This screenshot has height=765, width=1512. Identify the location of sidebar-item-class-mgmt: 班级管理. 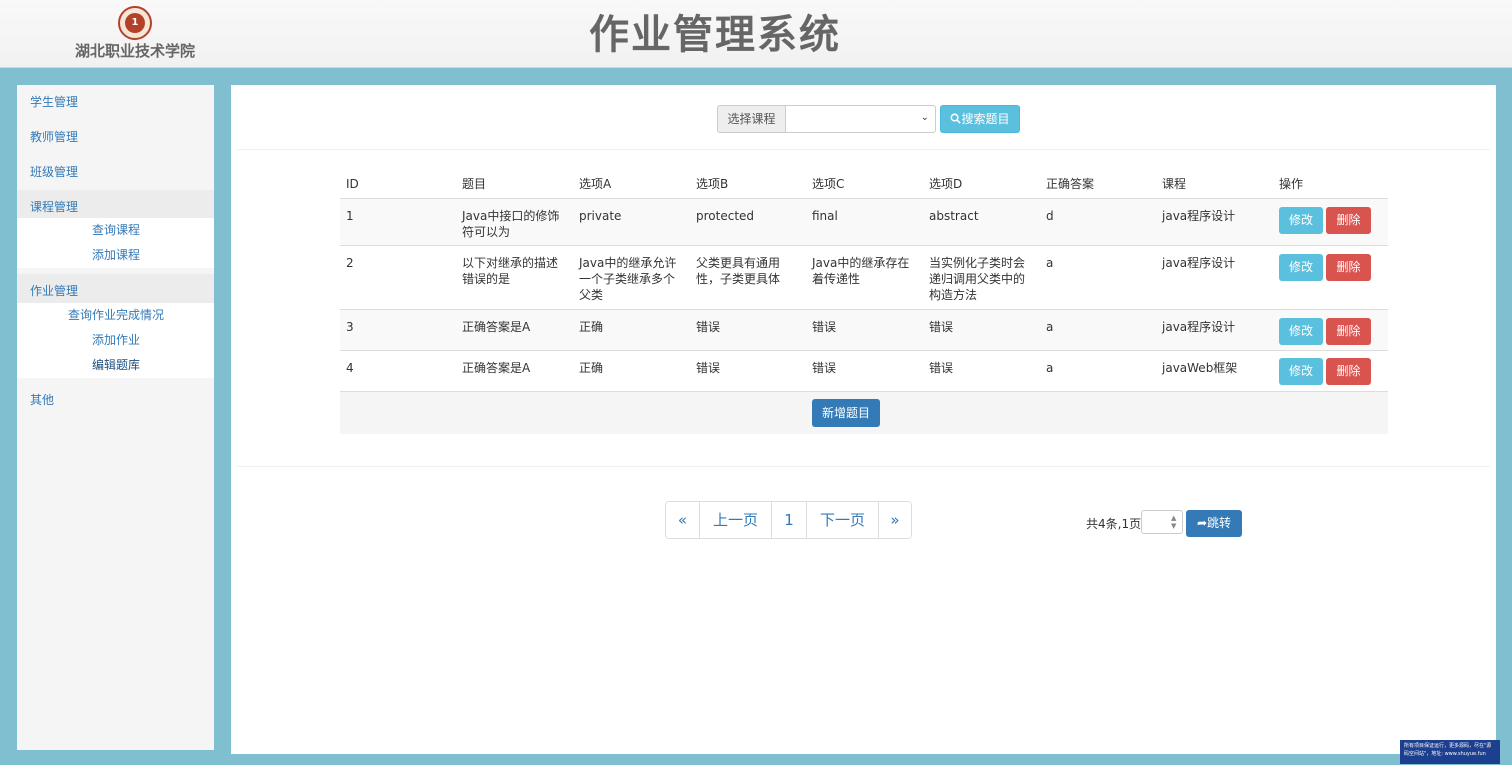
(115, 172).